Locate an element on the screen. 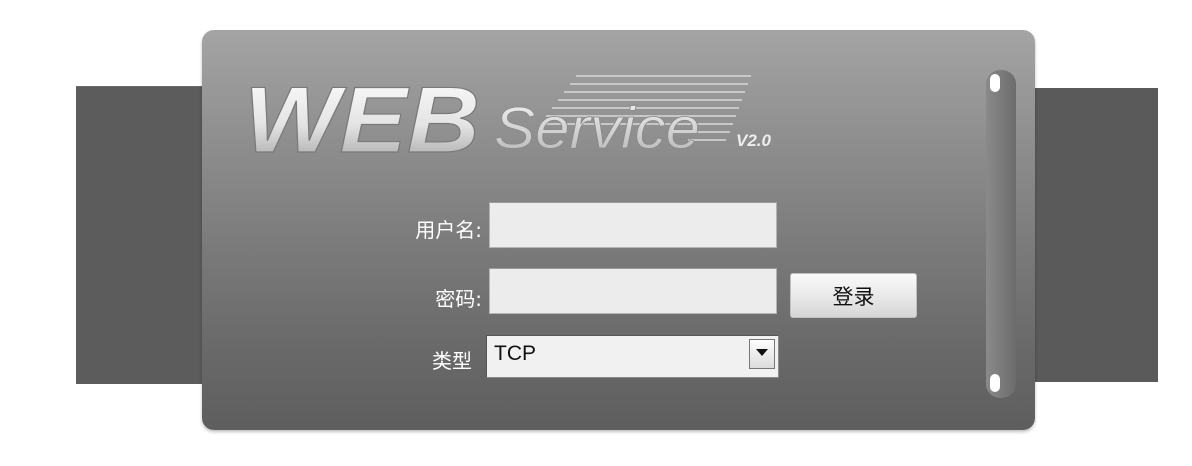 The height and width of the screenshot is (466, 1192). login-button: 登录 is located at coordinates (853, 295).